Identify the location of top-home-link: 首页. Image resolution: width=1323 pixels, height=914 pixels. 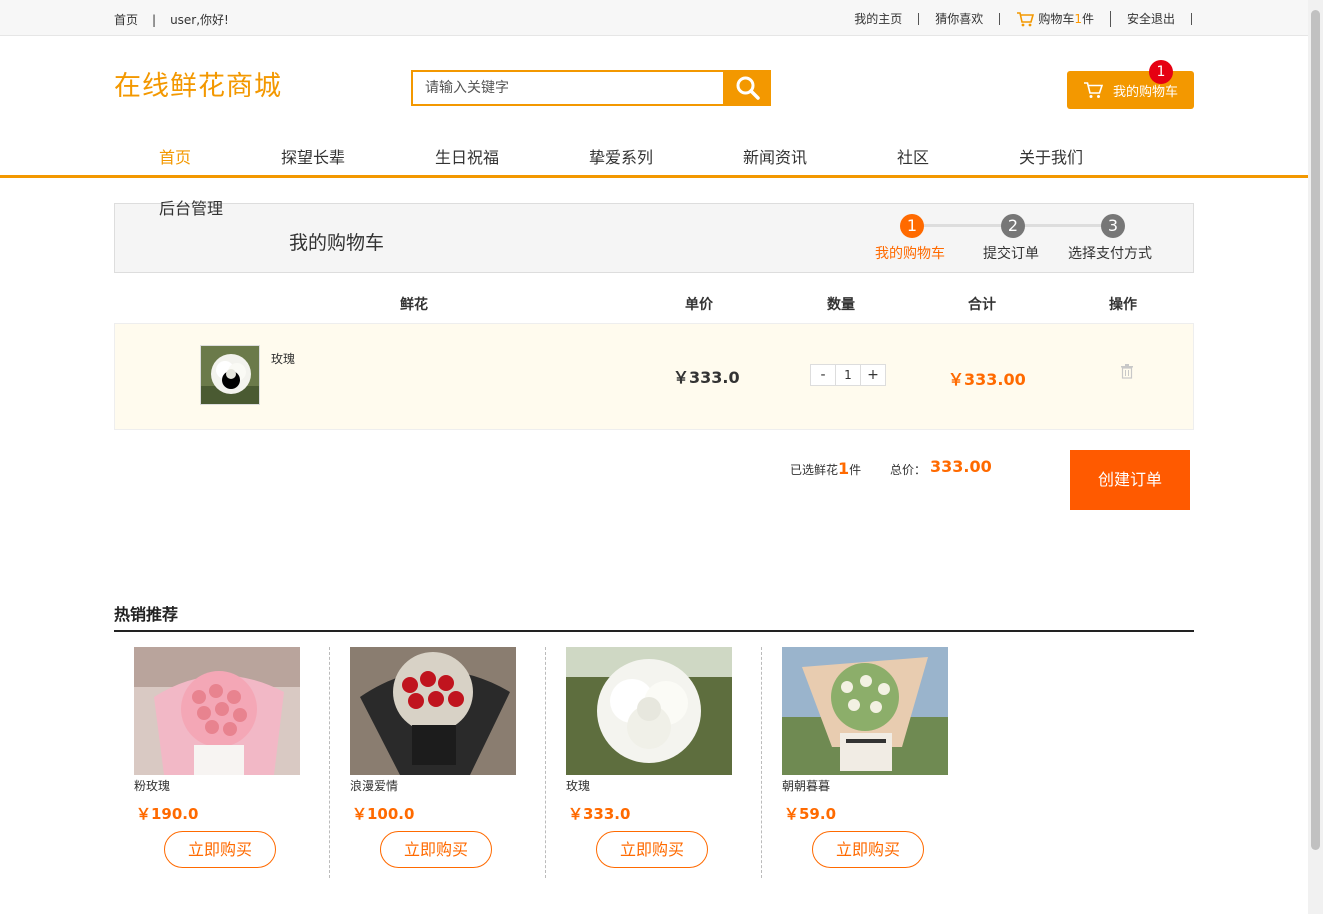
(126, 19).